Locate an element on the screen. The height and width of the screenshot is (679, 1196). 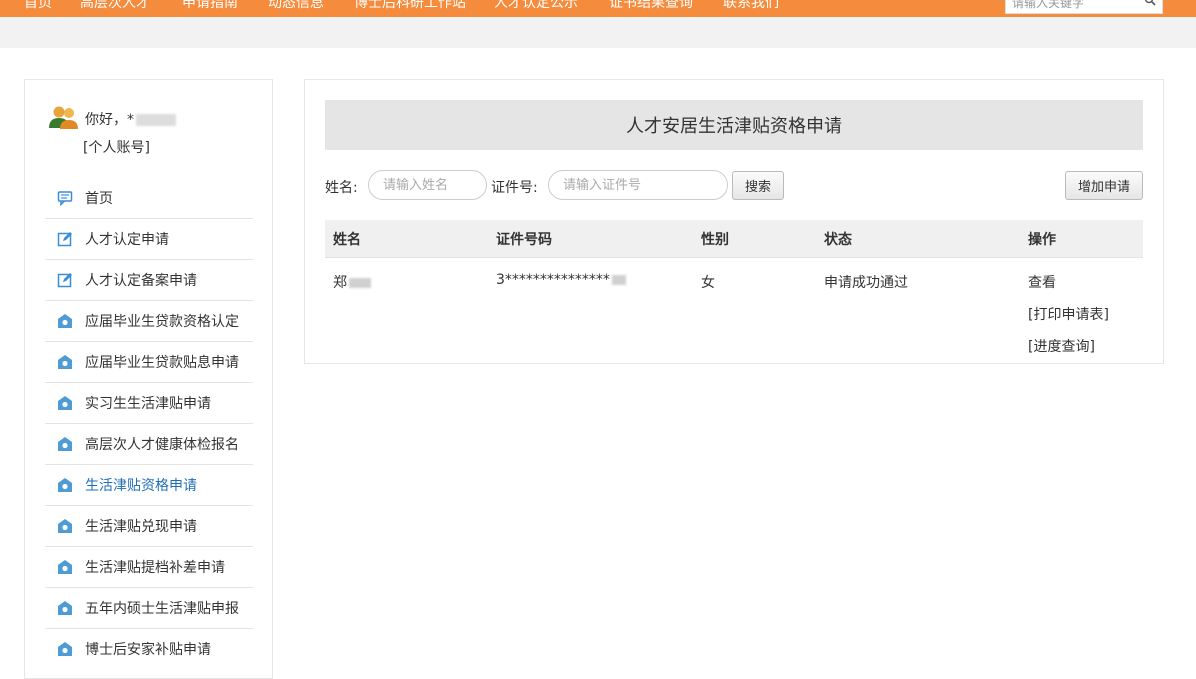
sidebar-item-label: 生活津贴资格申请 is located at coordinates (141, 486).